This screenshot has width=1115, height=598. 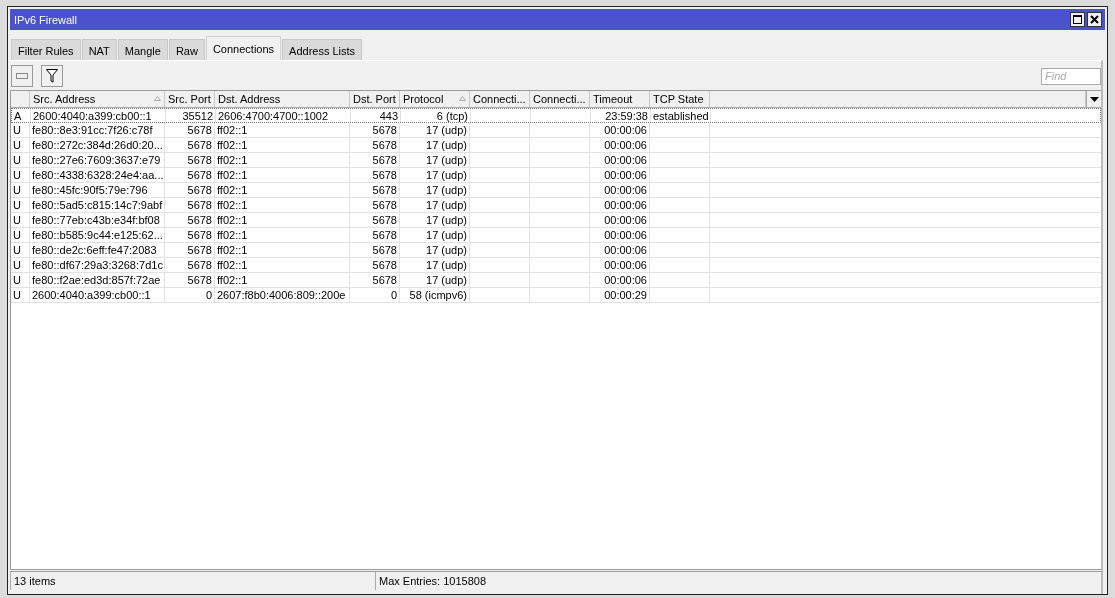 I want to click on table-row: U 2600:4040:a399:cb00::1 0 2607:f8b0:4006:809::200e 0 58 (icmpv6) 00:00:29, so click(x=556, y=295).